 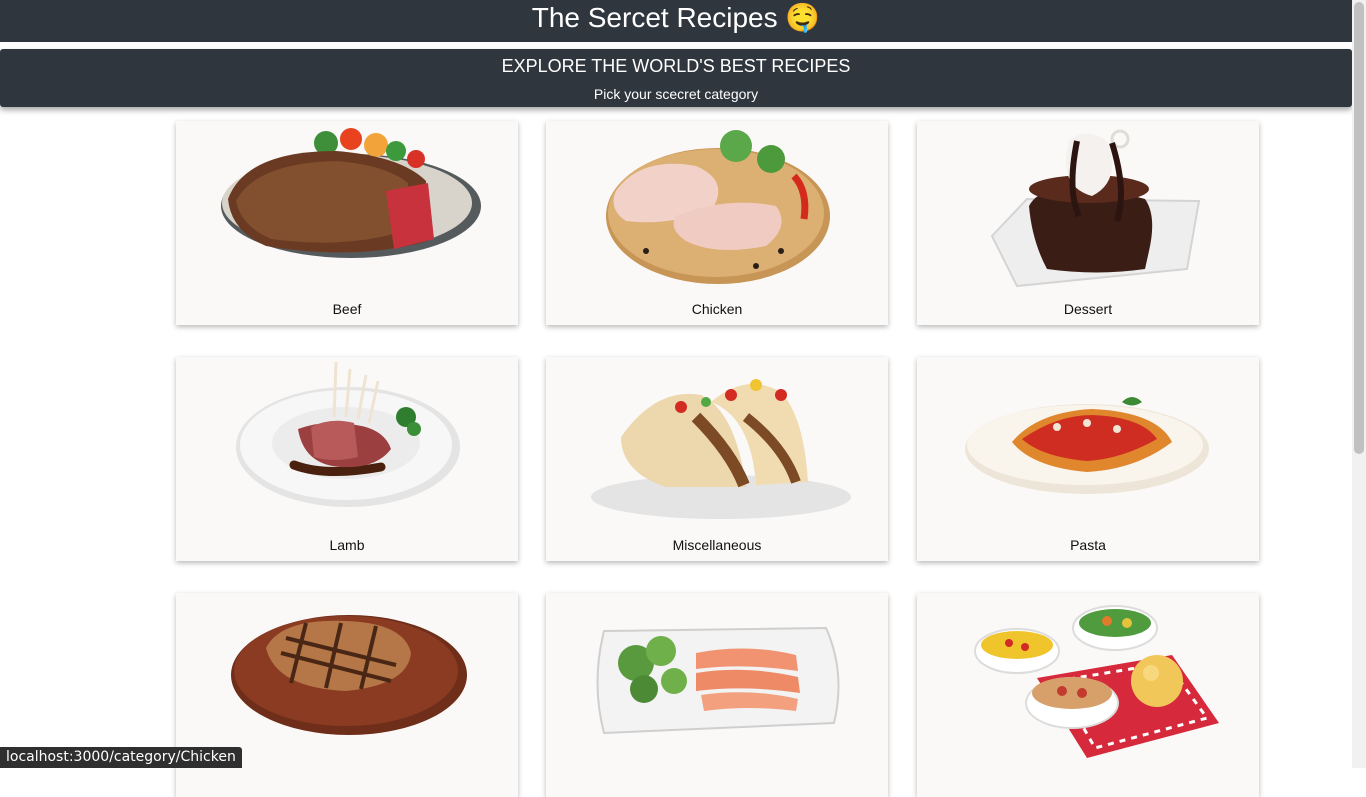 What do you see at coordinates (803, 17) in the screenshot?
I see `drooling-face-icon: 🤤` at bounding box center [803, 17].